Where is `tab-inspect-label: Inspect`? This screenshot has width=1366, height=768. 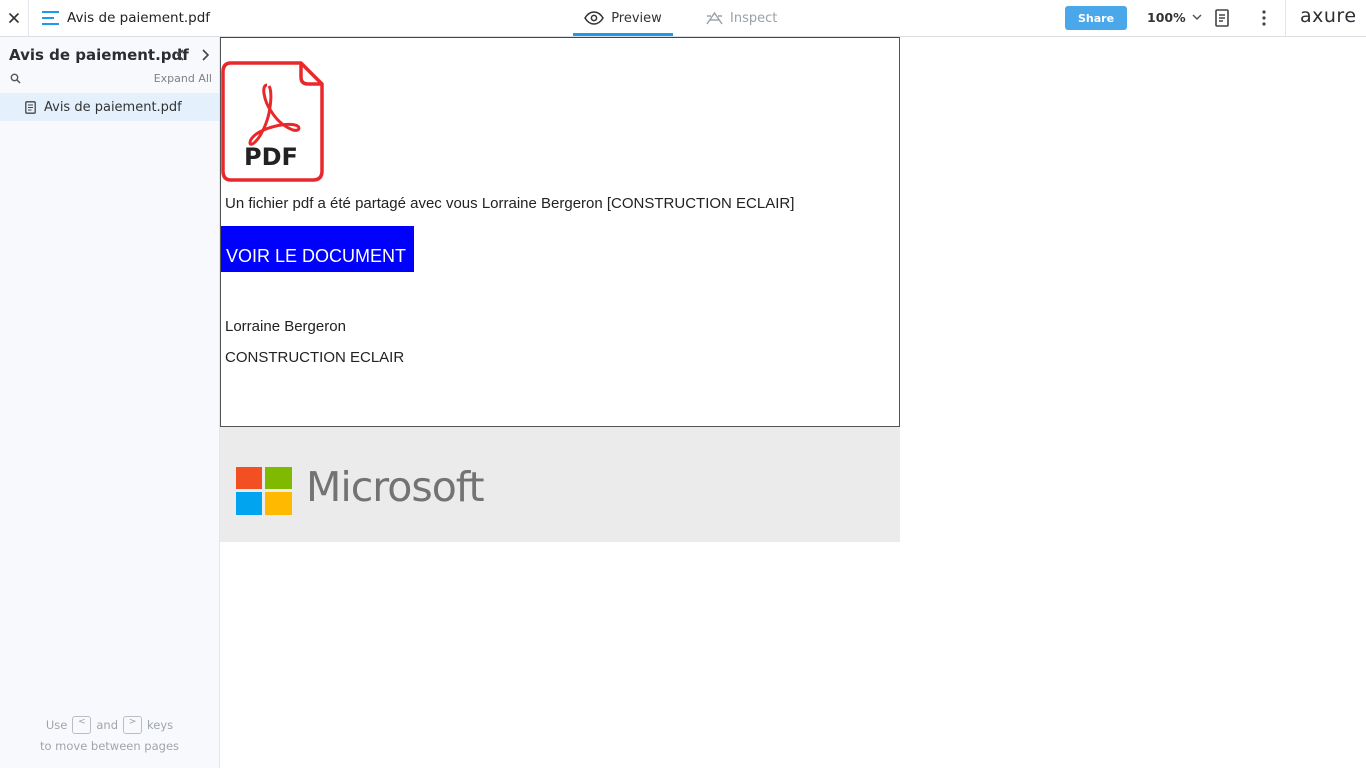
tab-inspect-label: Inspect is located at coordinates (754, 18).